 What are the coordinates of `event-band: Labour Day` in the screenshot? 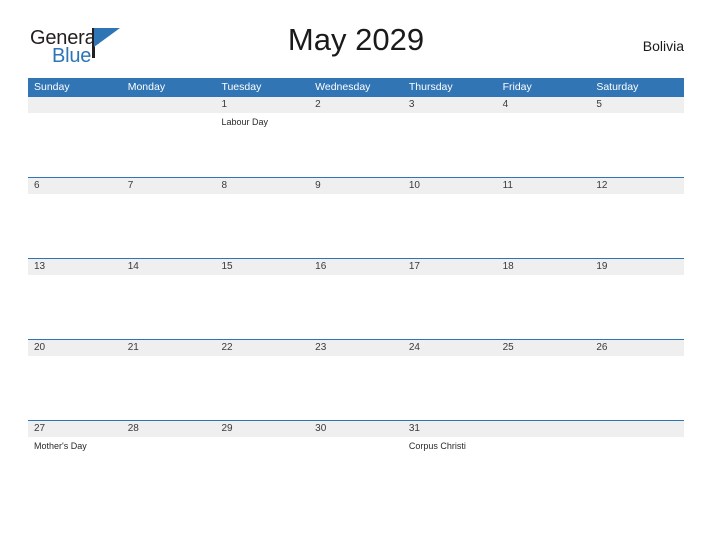 It's located at (356, 145).